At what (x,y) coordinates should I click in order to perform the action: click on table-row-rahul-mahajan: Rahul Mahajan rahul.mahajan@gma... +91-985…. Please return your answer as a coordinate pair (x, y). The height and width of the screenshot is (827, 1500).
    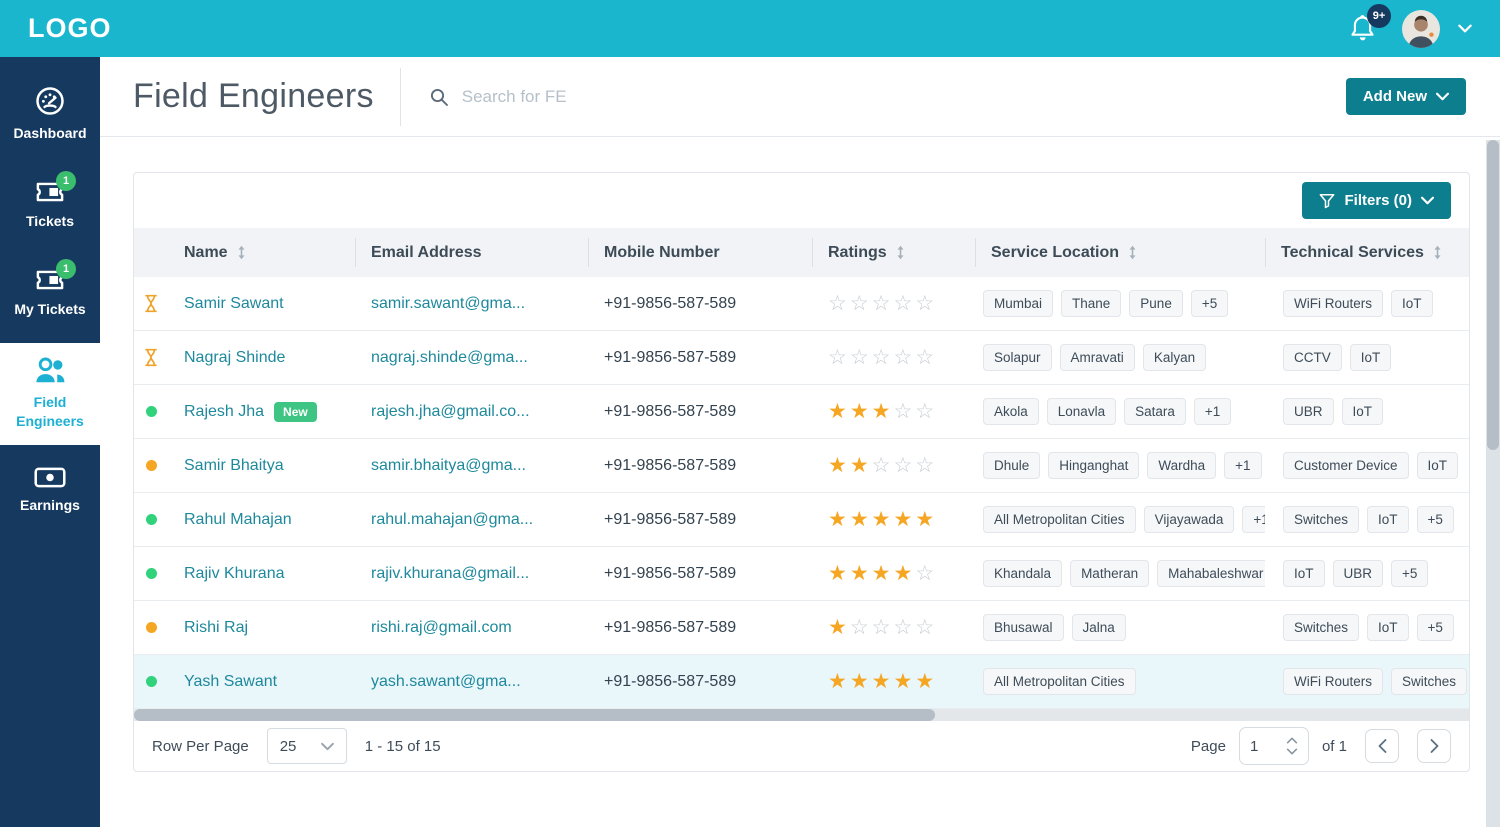
    Looking at the image, I should click on (801, 520).